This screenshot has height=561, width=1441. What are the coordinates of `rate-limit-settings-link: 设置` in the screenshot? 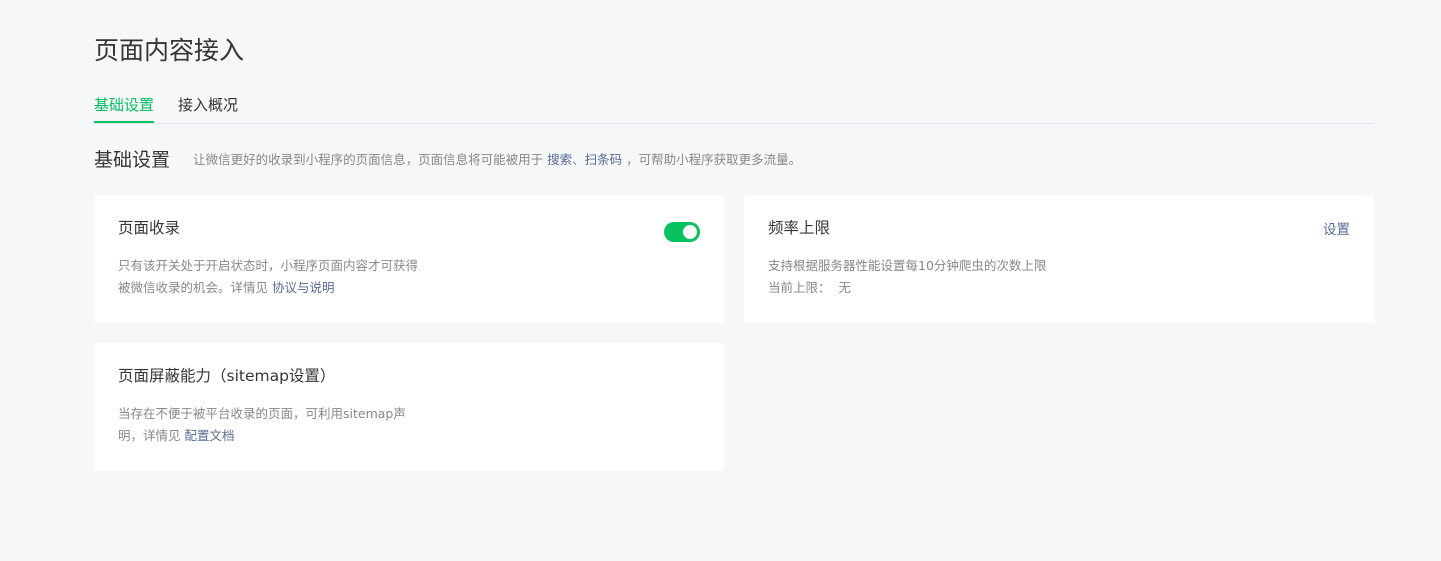 It's located at (1336, 230).